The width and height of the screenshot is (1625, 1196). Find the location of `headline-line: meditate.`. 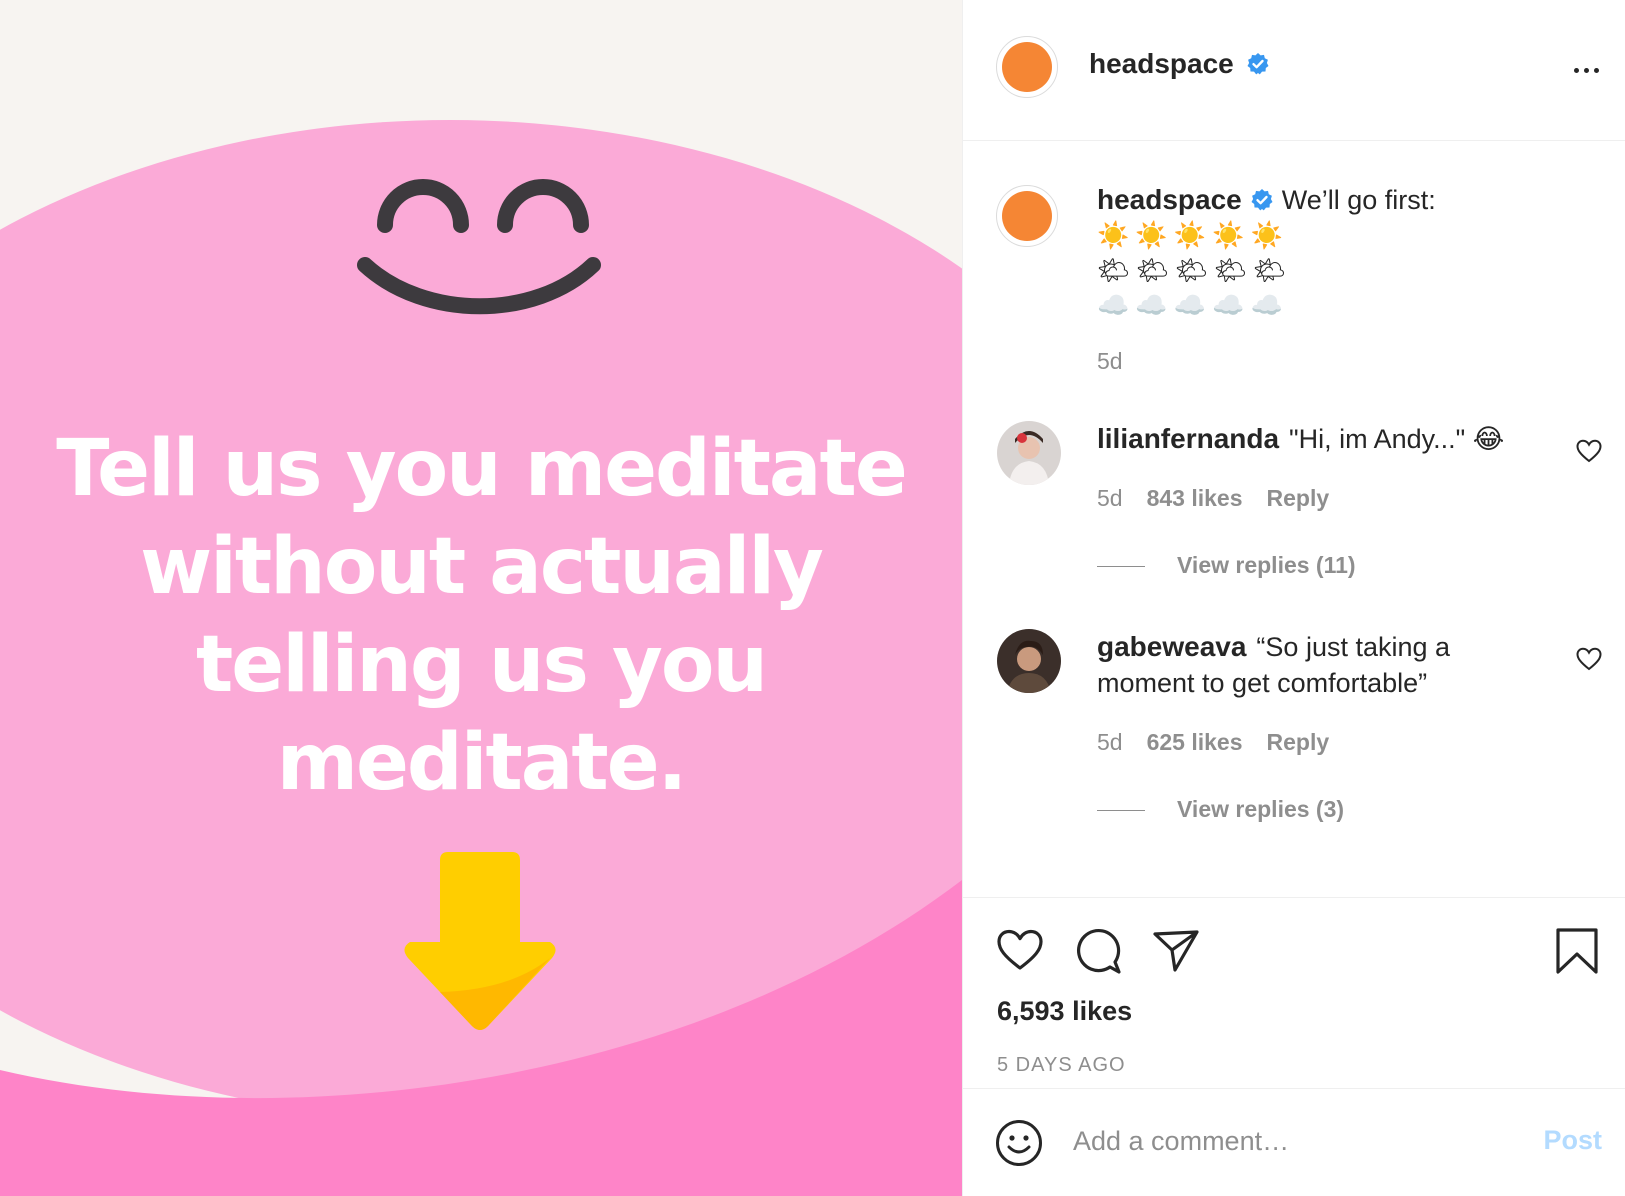

headline-line: meditate. is located at coordinates (482, 763).